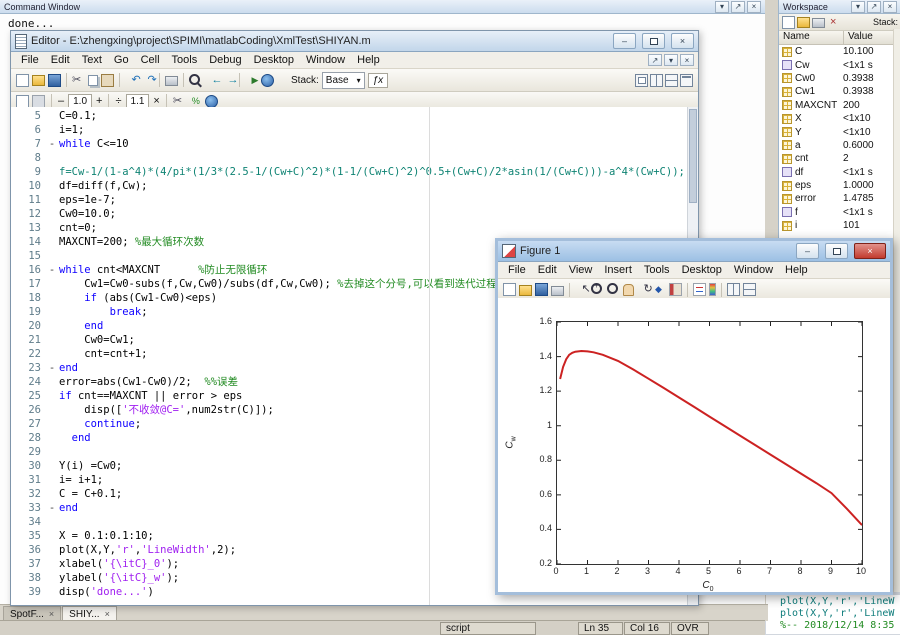 Image resolution: width=900 pixels, height=635 pixels. What do you see at coordinates (702, 270) in the screenshot?
I see `figure-menu-item: Desktop` at bounding box center [702, 270].